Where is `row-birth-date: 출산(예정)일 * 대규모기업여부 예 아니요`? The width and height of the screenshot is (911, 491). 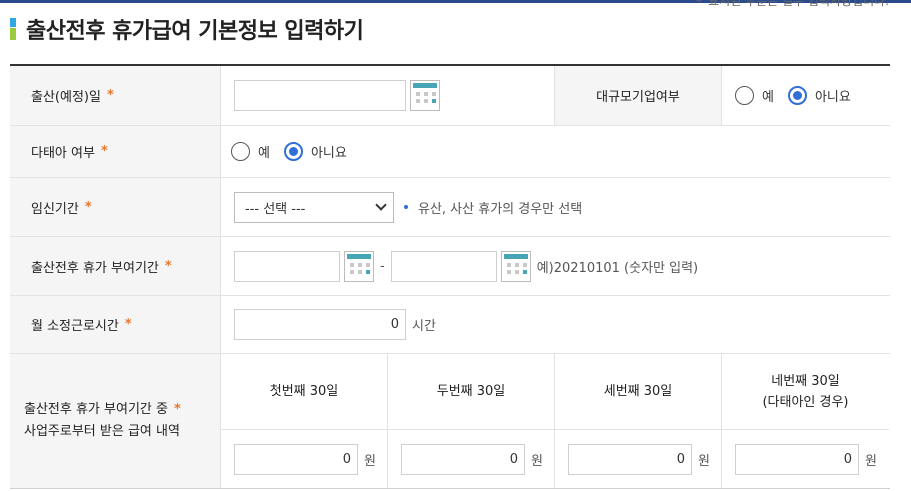
row-birth-date: 출산(예정)일 * 대규모기업여부 예 아니요 is located at coordinates (450, 96).